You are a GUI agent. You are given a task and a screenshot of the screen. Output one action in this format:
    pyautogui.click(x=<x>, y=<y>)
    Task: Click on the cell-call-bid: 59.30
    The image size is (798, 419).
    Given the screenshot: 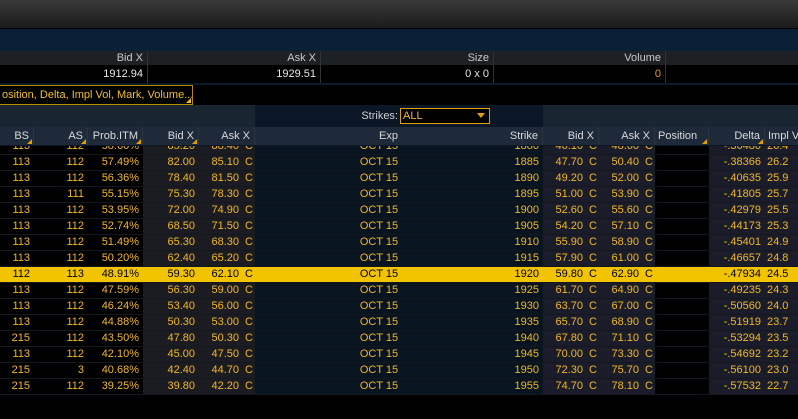 What is the action you would take?
    pyautogui.click(x=171, y=274)
    